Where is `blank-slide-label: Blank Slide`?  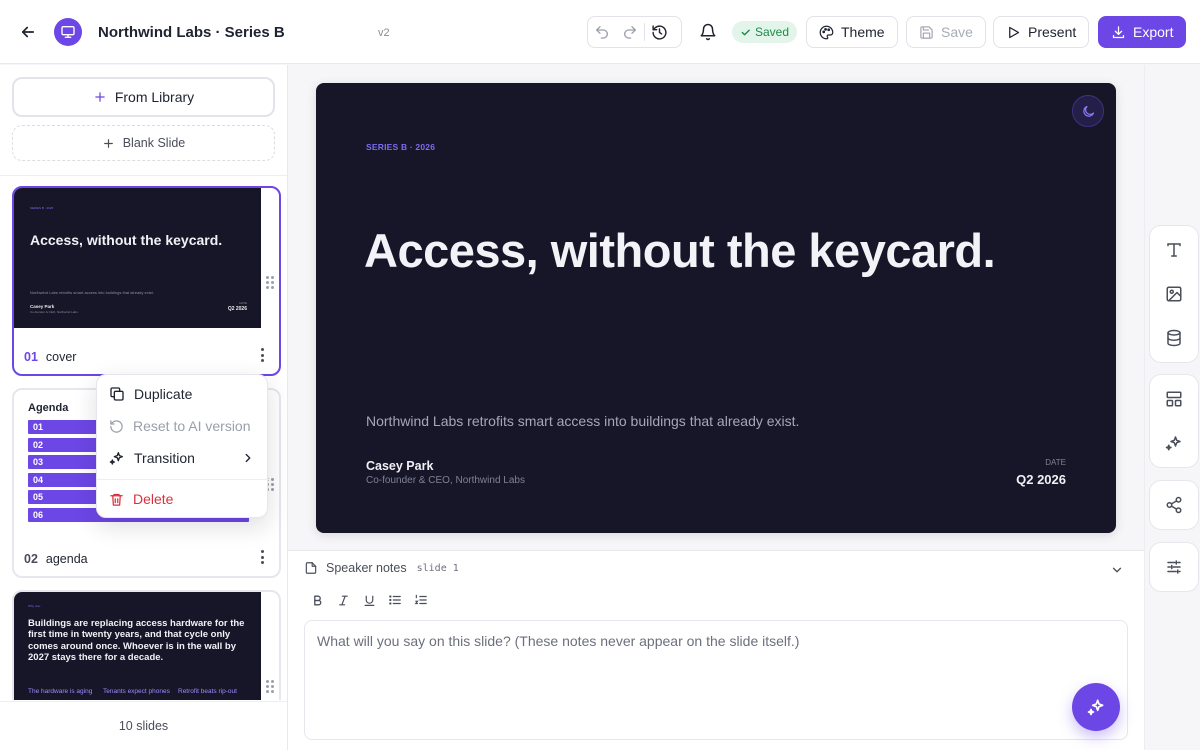 blank-slide-label: Blank Slide is located at coordinates (154, 143).